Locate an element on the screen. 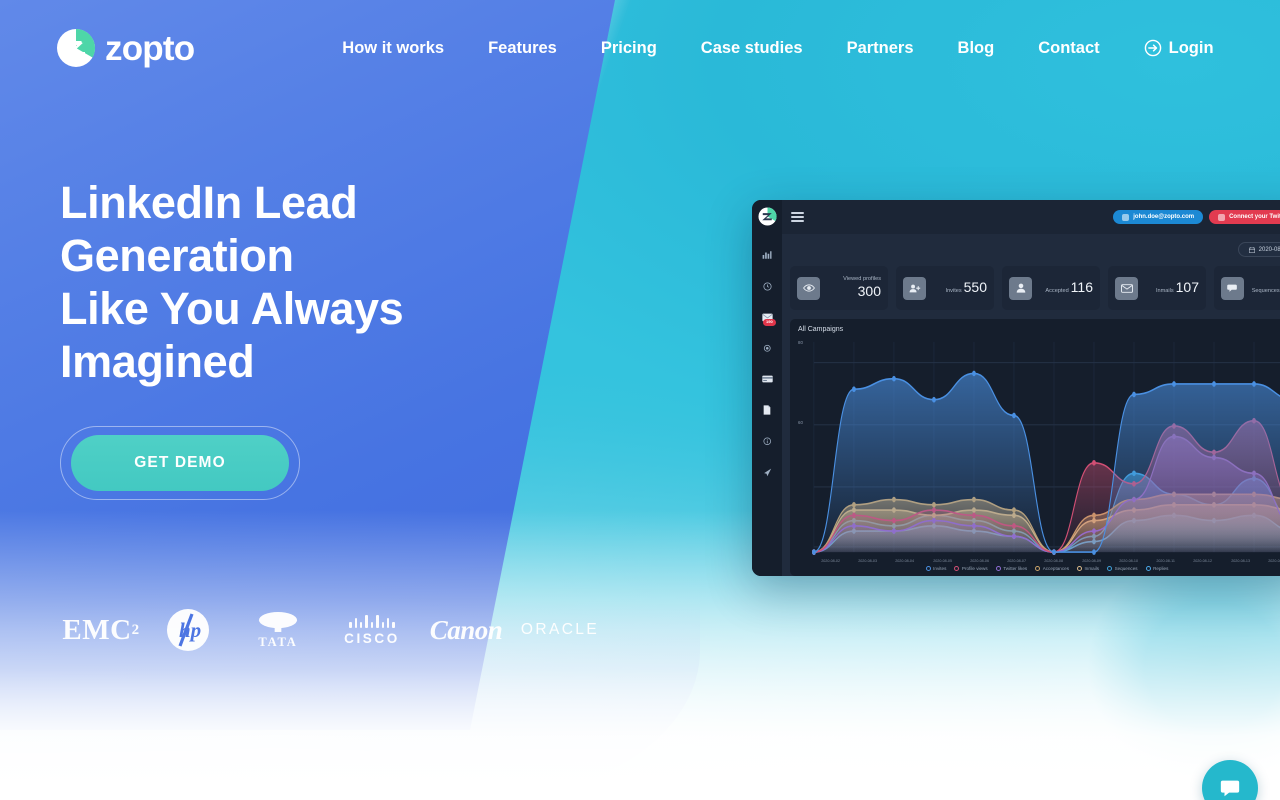 Image resolution: width=1280 pixels, height=800 pixels. logo-tata-icon: TATA is located at coordinates (278, 630).